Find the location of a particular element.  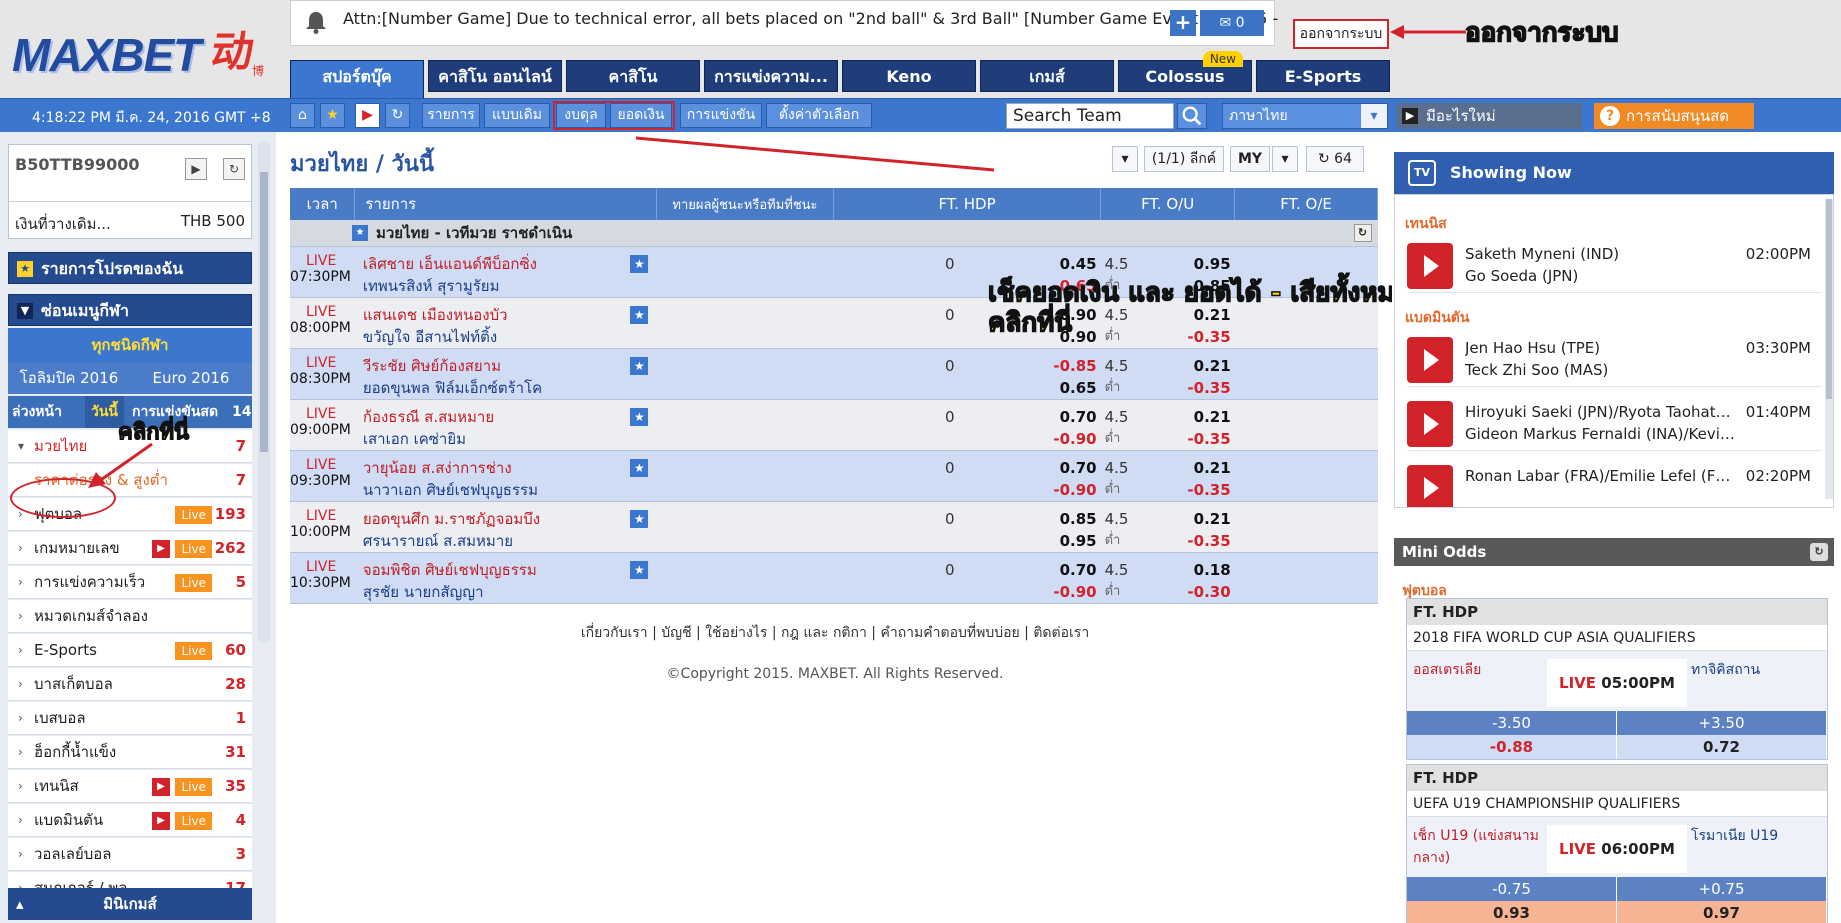

maxbet-logo: MAXBET 动 博 is located at coordinates (143, 51).